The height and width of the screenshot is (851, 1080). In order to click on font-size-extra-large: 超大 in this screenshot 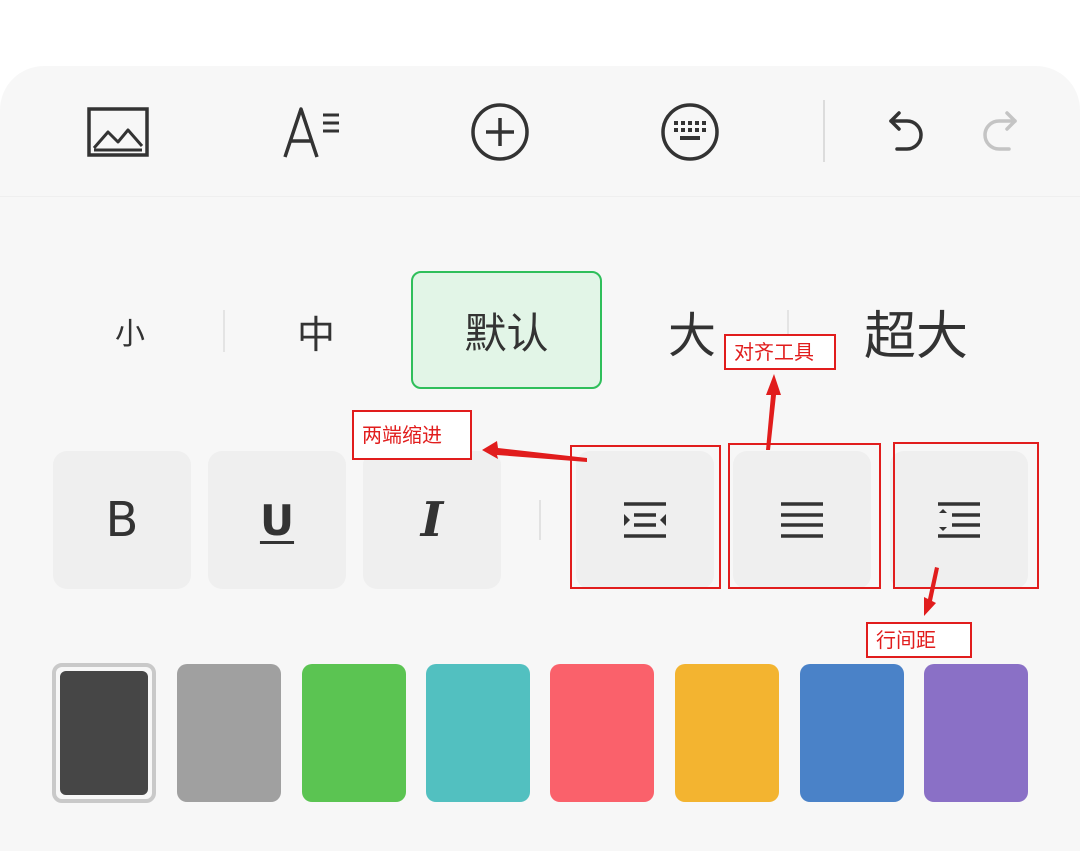, I will do `click(916, 331)`.